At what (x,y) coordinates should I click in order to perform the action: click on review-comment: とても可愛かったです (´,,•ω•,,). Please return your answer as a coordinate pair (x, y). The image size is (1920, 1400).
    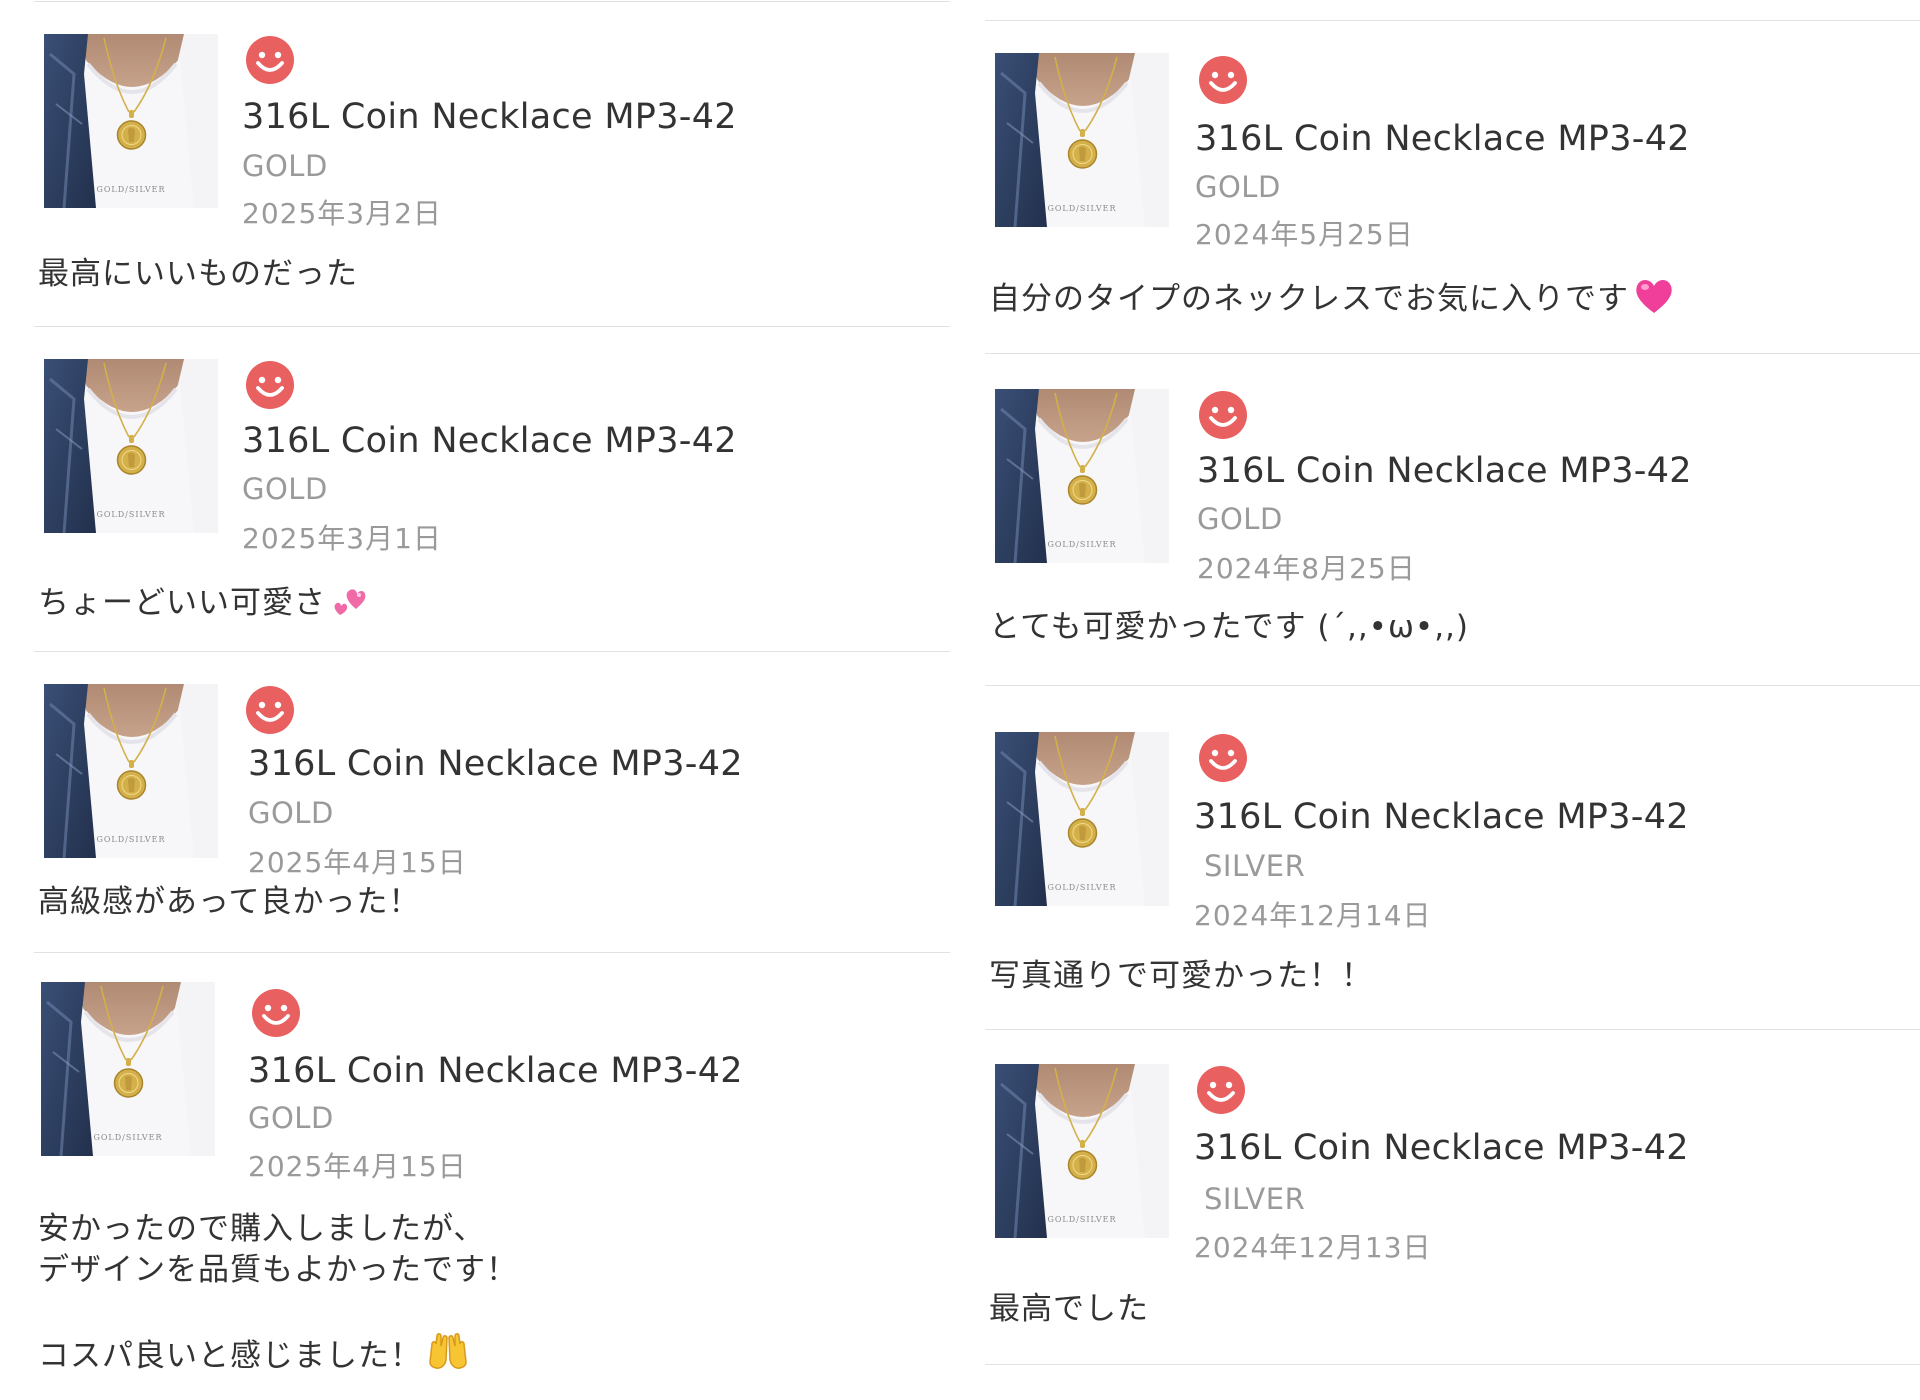
    Looking at the image, I should click on (1229, 627).